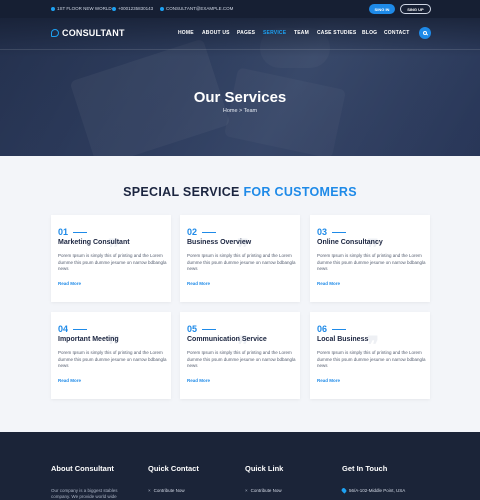  Describe the element at coordinates (219, 242) in the screenshot. I see `service-title: Business Overview` at that location.